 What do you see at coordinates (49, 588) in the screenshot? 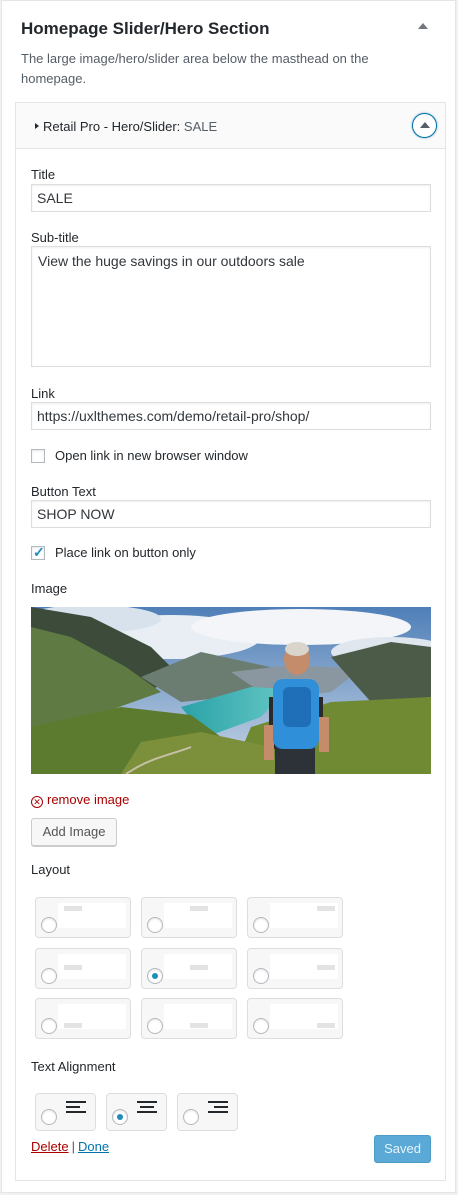
I see `image-label: Image` at bounding box center [49, 588].